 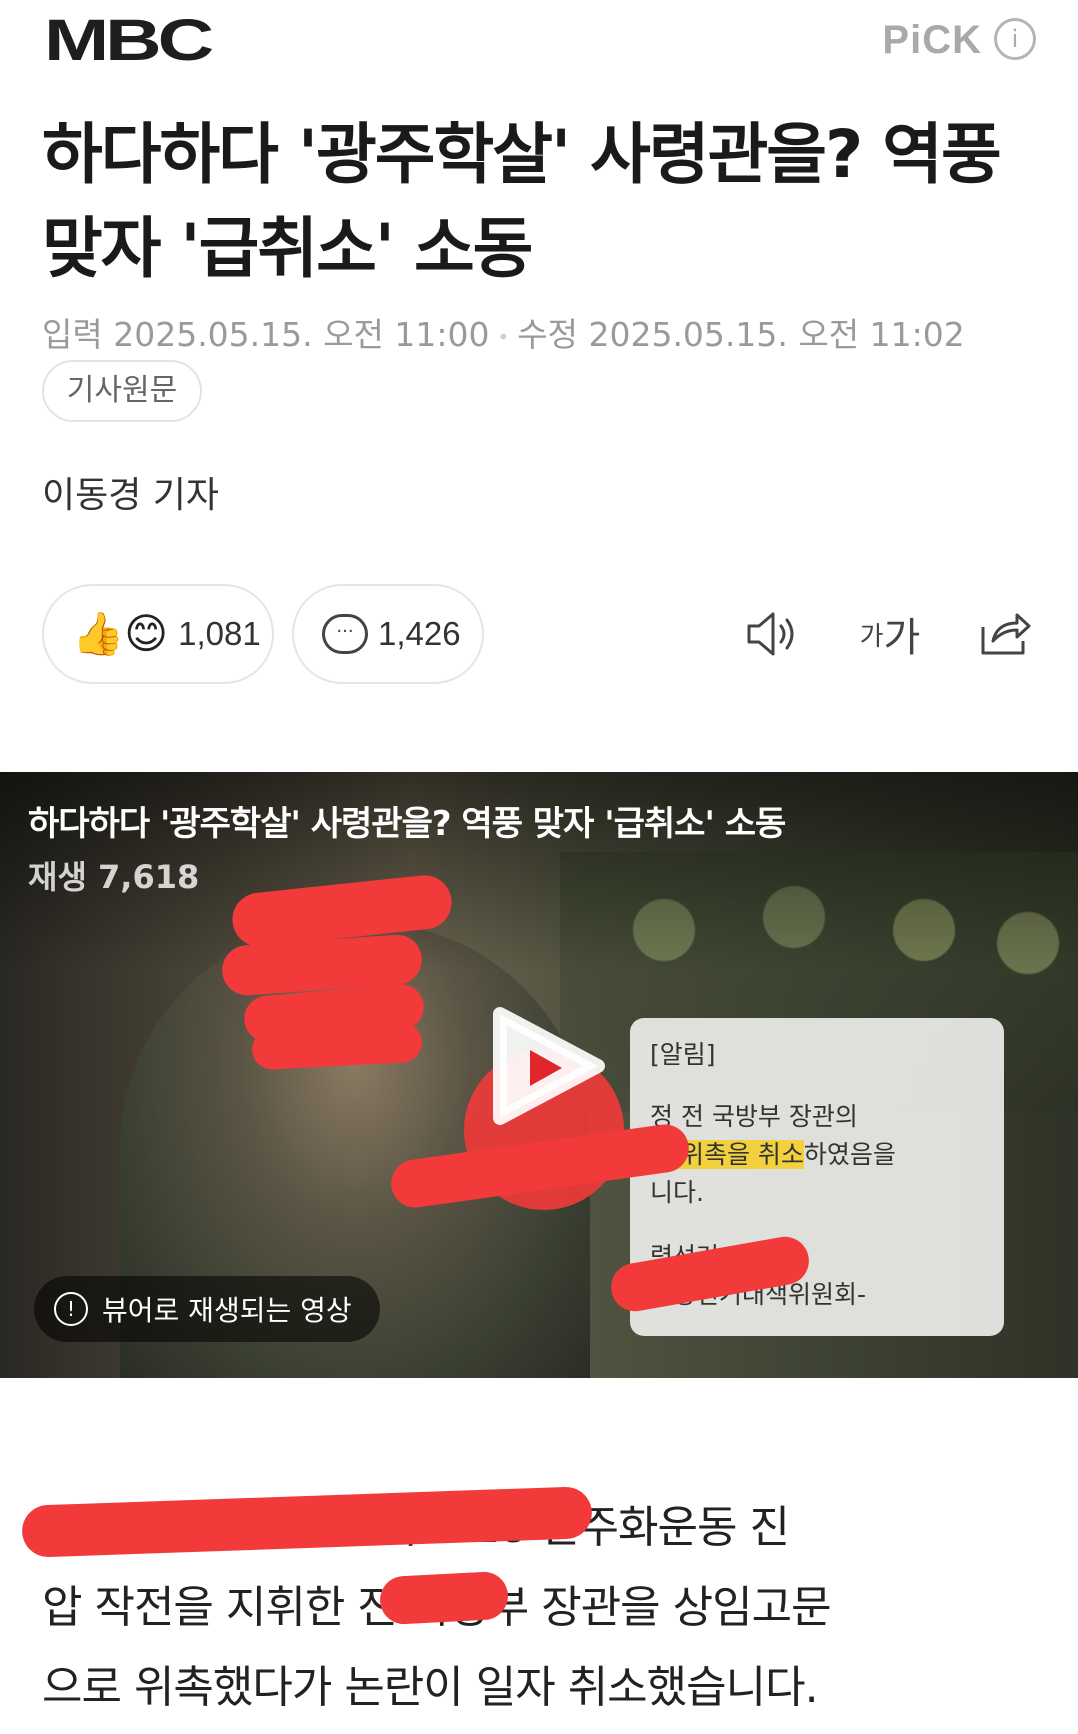 I want to click on video-title: 하다하다 '광주학살' 사령관을? 역풍 맞자 '급취소' 소동, so click(x=407, y=824).